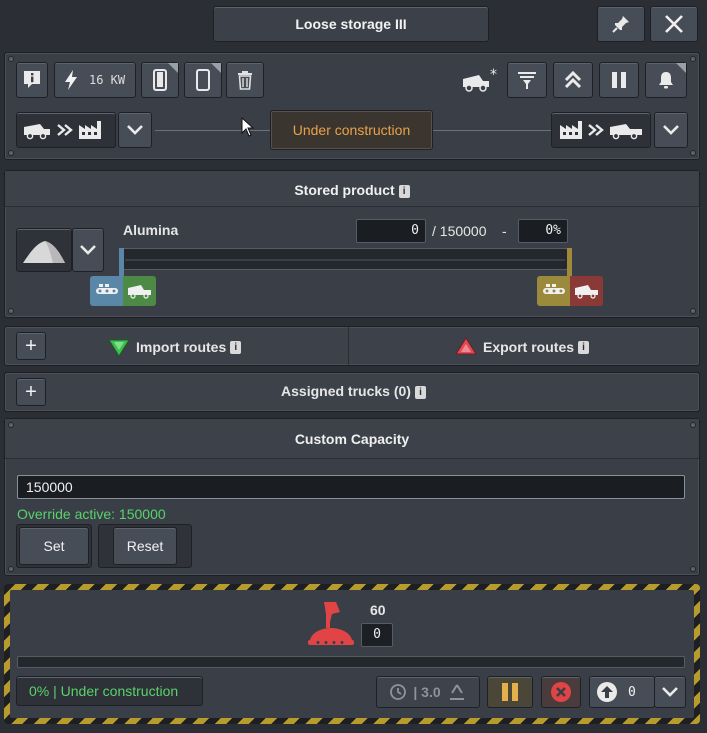  What do you see at coordinates (632, 692) in the screenshot?
I see `priority-value: 0` at bounding box center [632, 692].